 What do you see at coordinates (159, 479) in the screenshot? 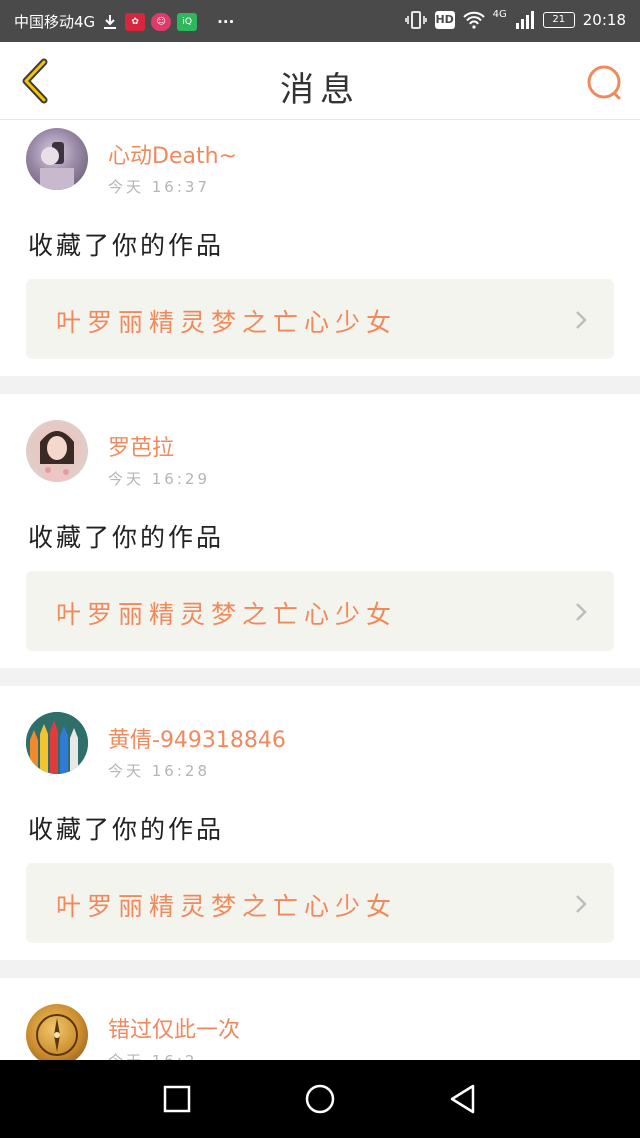
I see `timestamp: 今天 16:29` at bounding box center [159, 479].